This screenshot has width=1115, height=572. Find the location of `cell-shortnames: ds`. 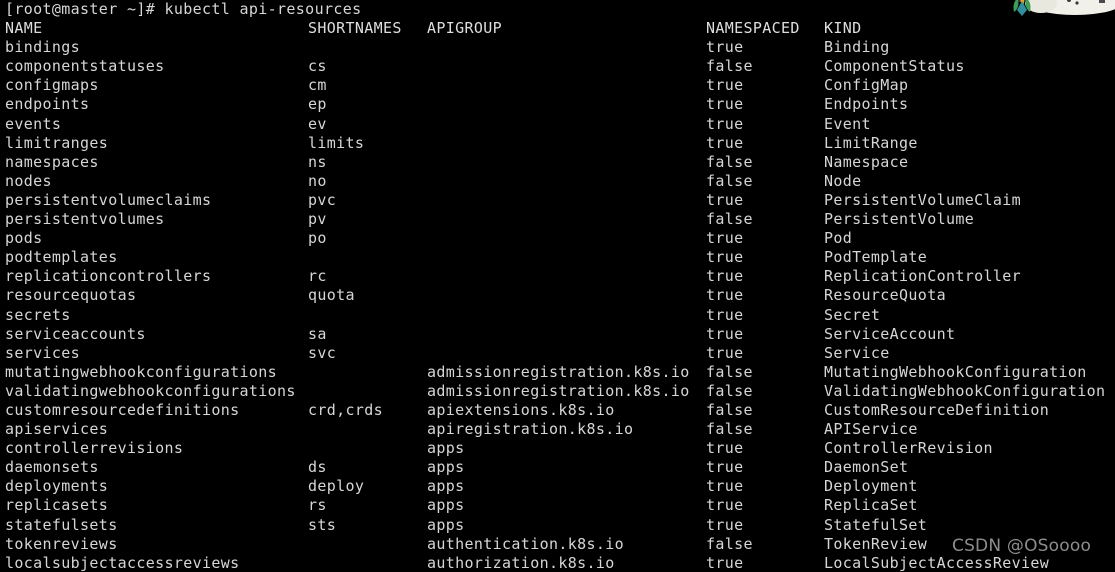

cell-shortnames: ds is located at coordinates (317, 467).